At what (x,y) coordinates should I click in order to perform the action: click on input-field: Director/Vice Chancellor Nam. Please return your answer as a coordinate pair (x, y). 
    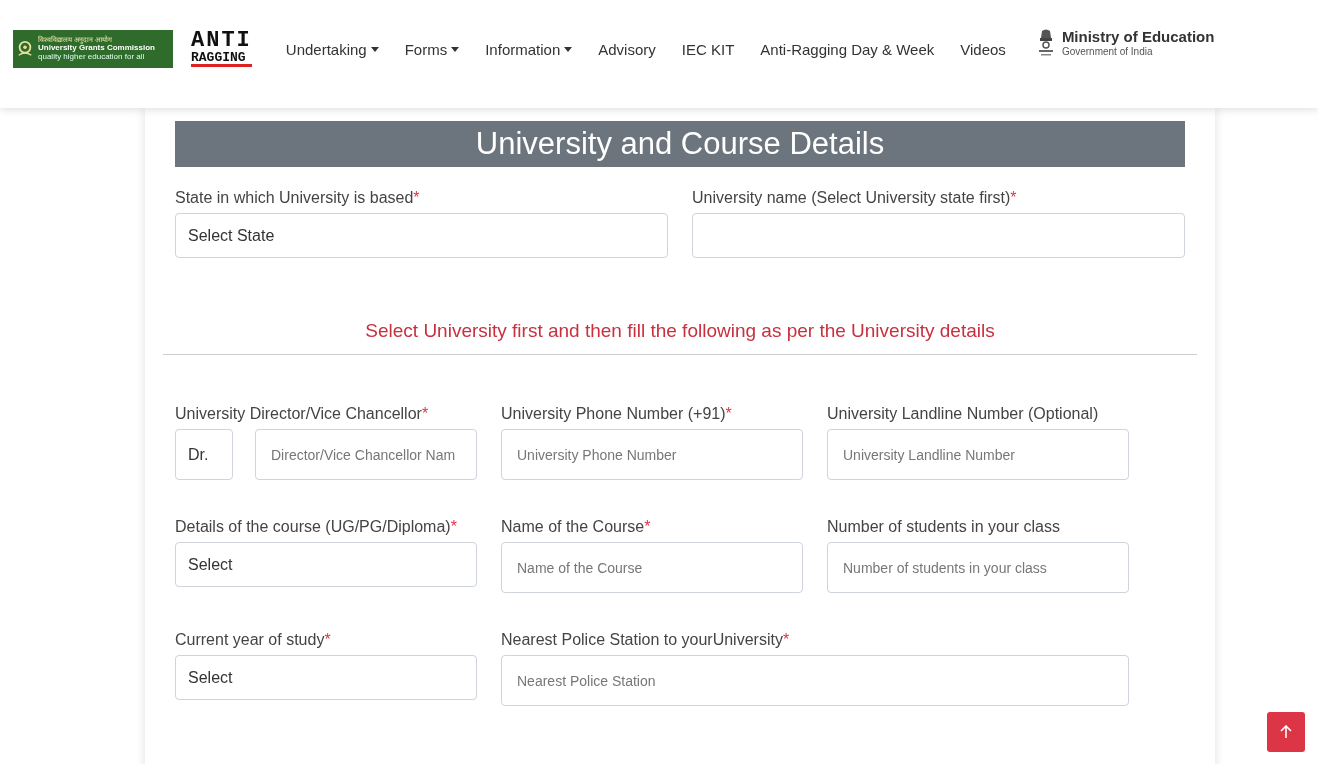
    Looking at the image, I should click on (366, 454).